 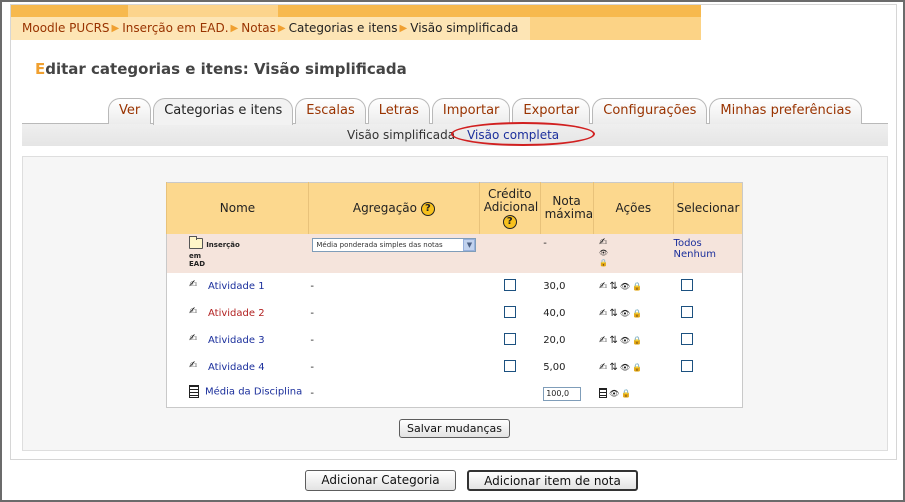 I want to click on item-link: Atividade 3, so click(x=236, y=340).